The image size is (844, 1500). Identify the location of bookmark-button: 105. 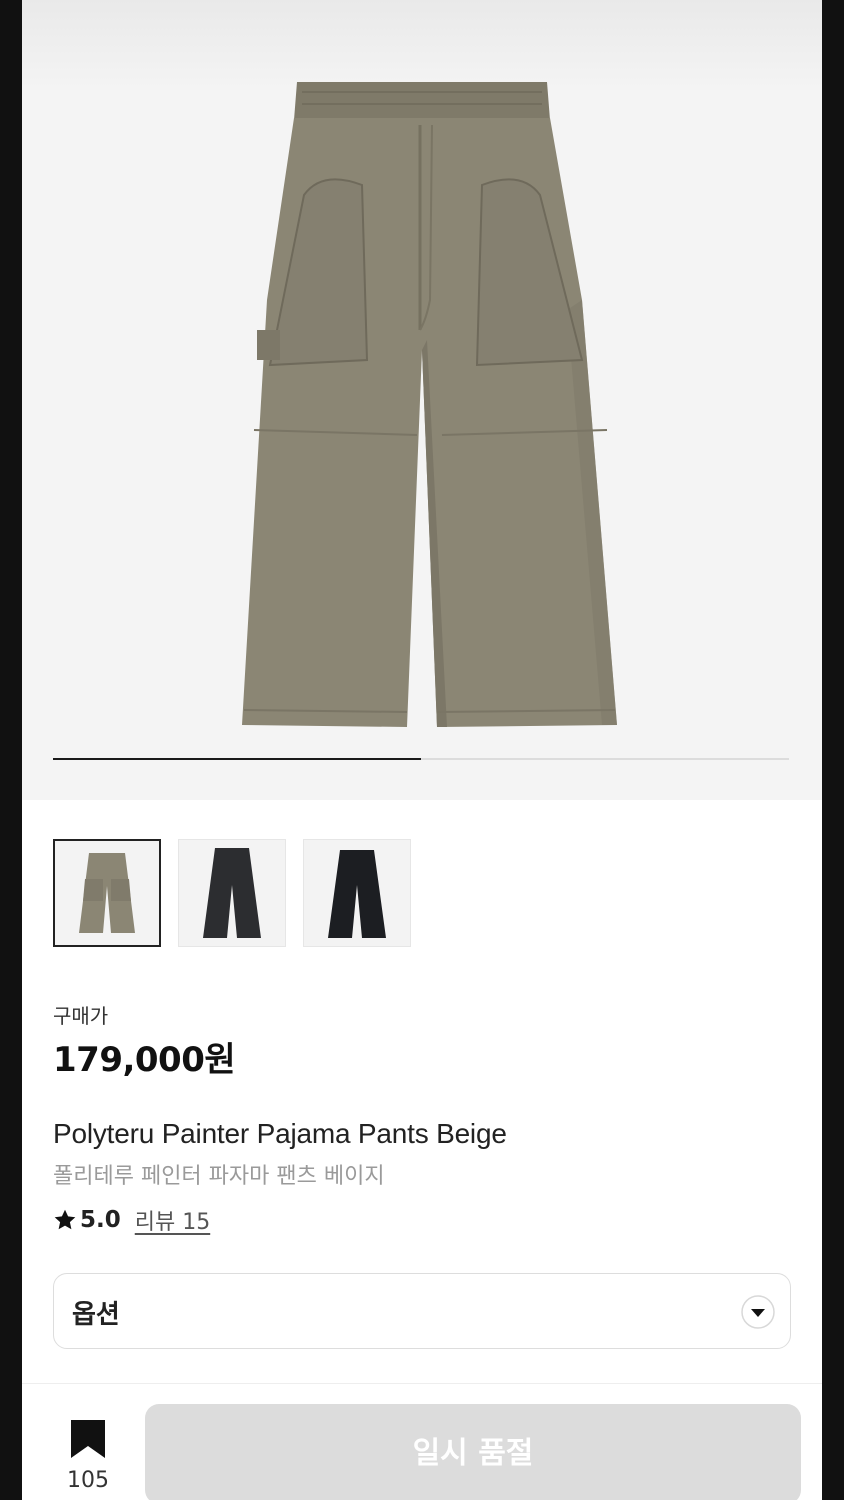
(88, 1455).